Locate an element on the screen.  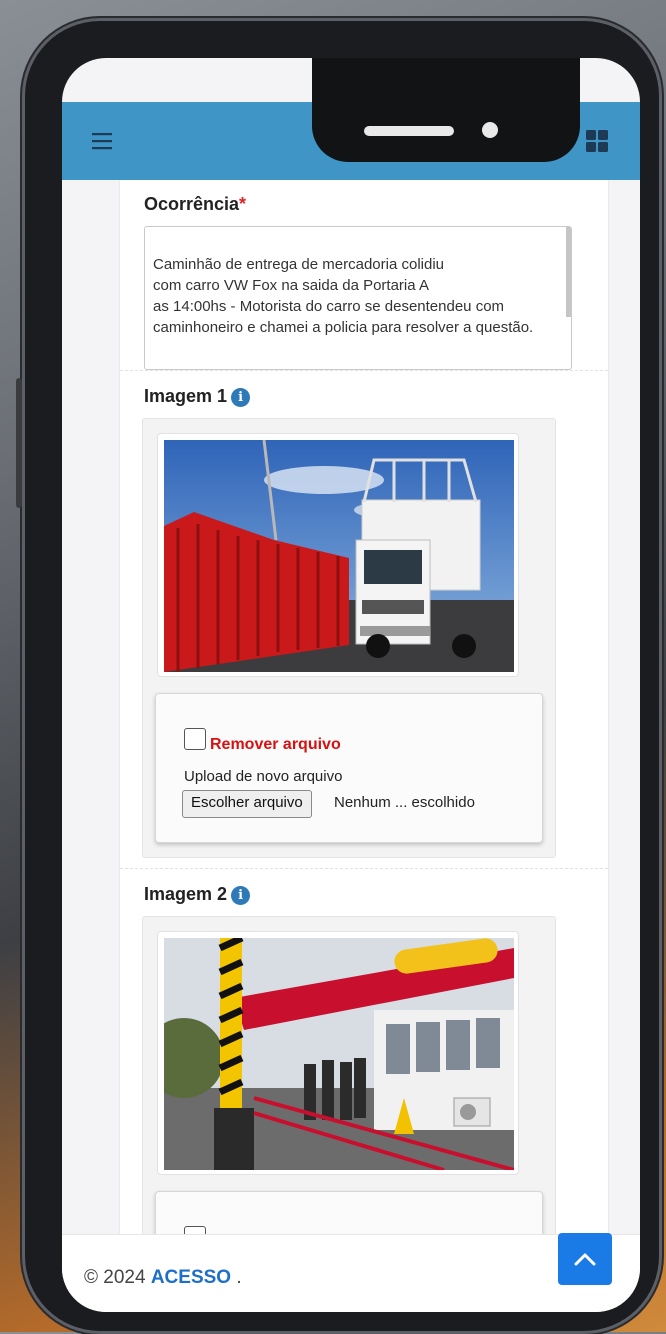
image2-panel is located at coordinates (349, 1075).